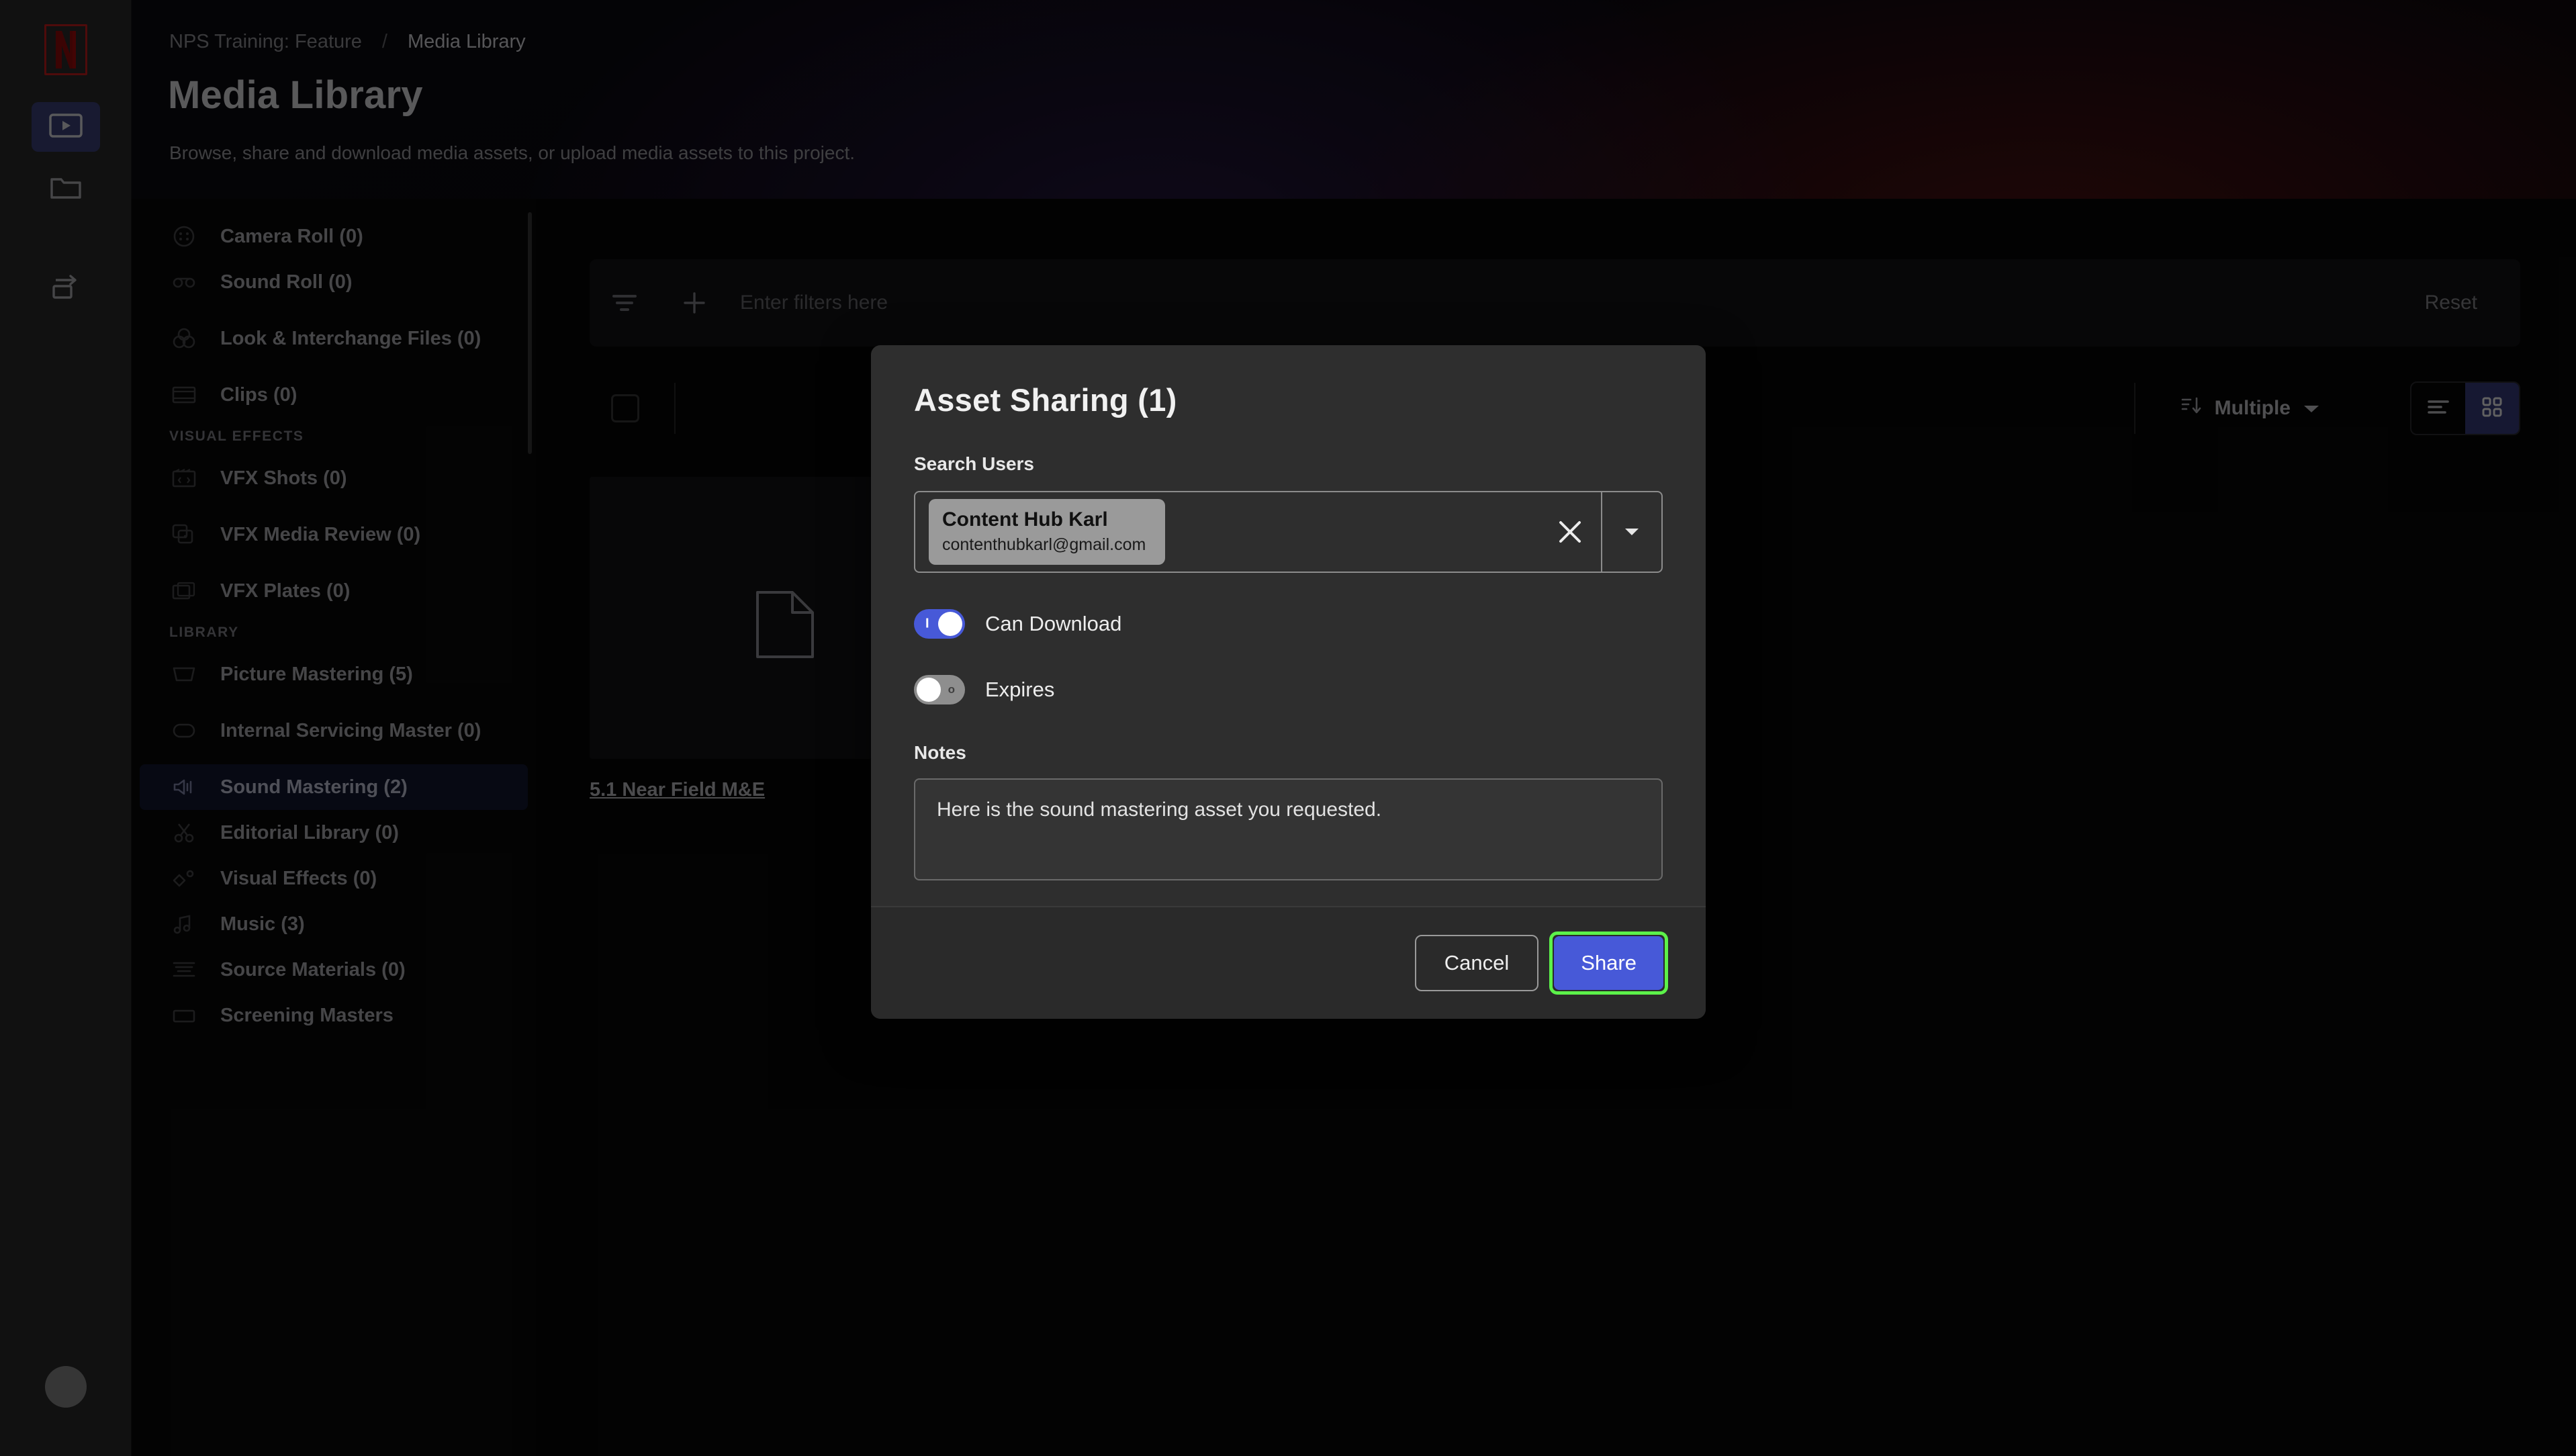 The width and height of the screenshot is (2576, 1456). What do you see at coordinates (1288, 689) in the screenshot?
I see `expires-row: o Expires` at bounding box center [1288, 689].